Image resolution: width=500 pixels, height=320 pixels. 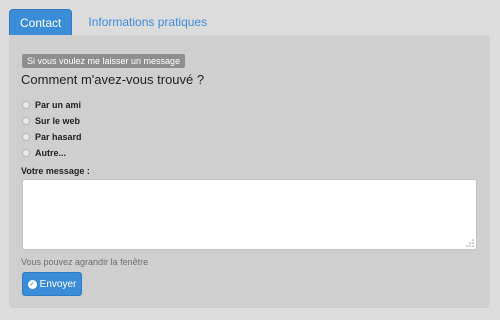 I want to click on tab-informations-pratiques: Informations pratiques, so click(x=147, y=22).